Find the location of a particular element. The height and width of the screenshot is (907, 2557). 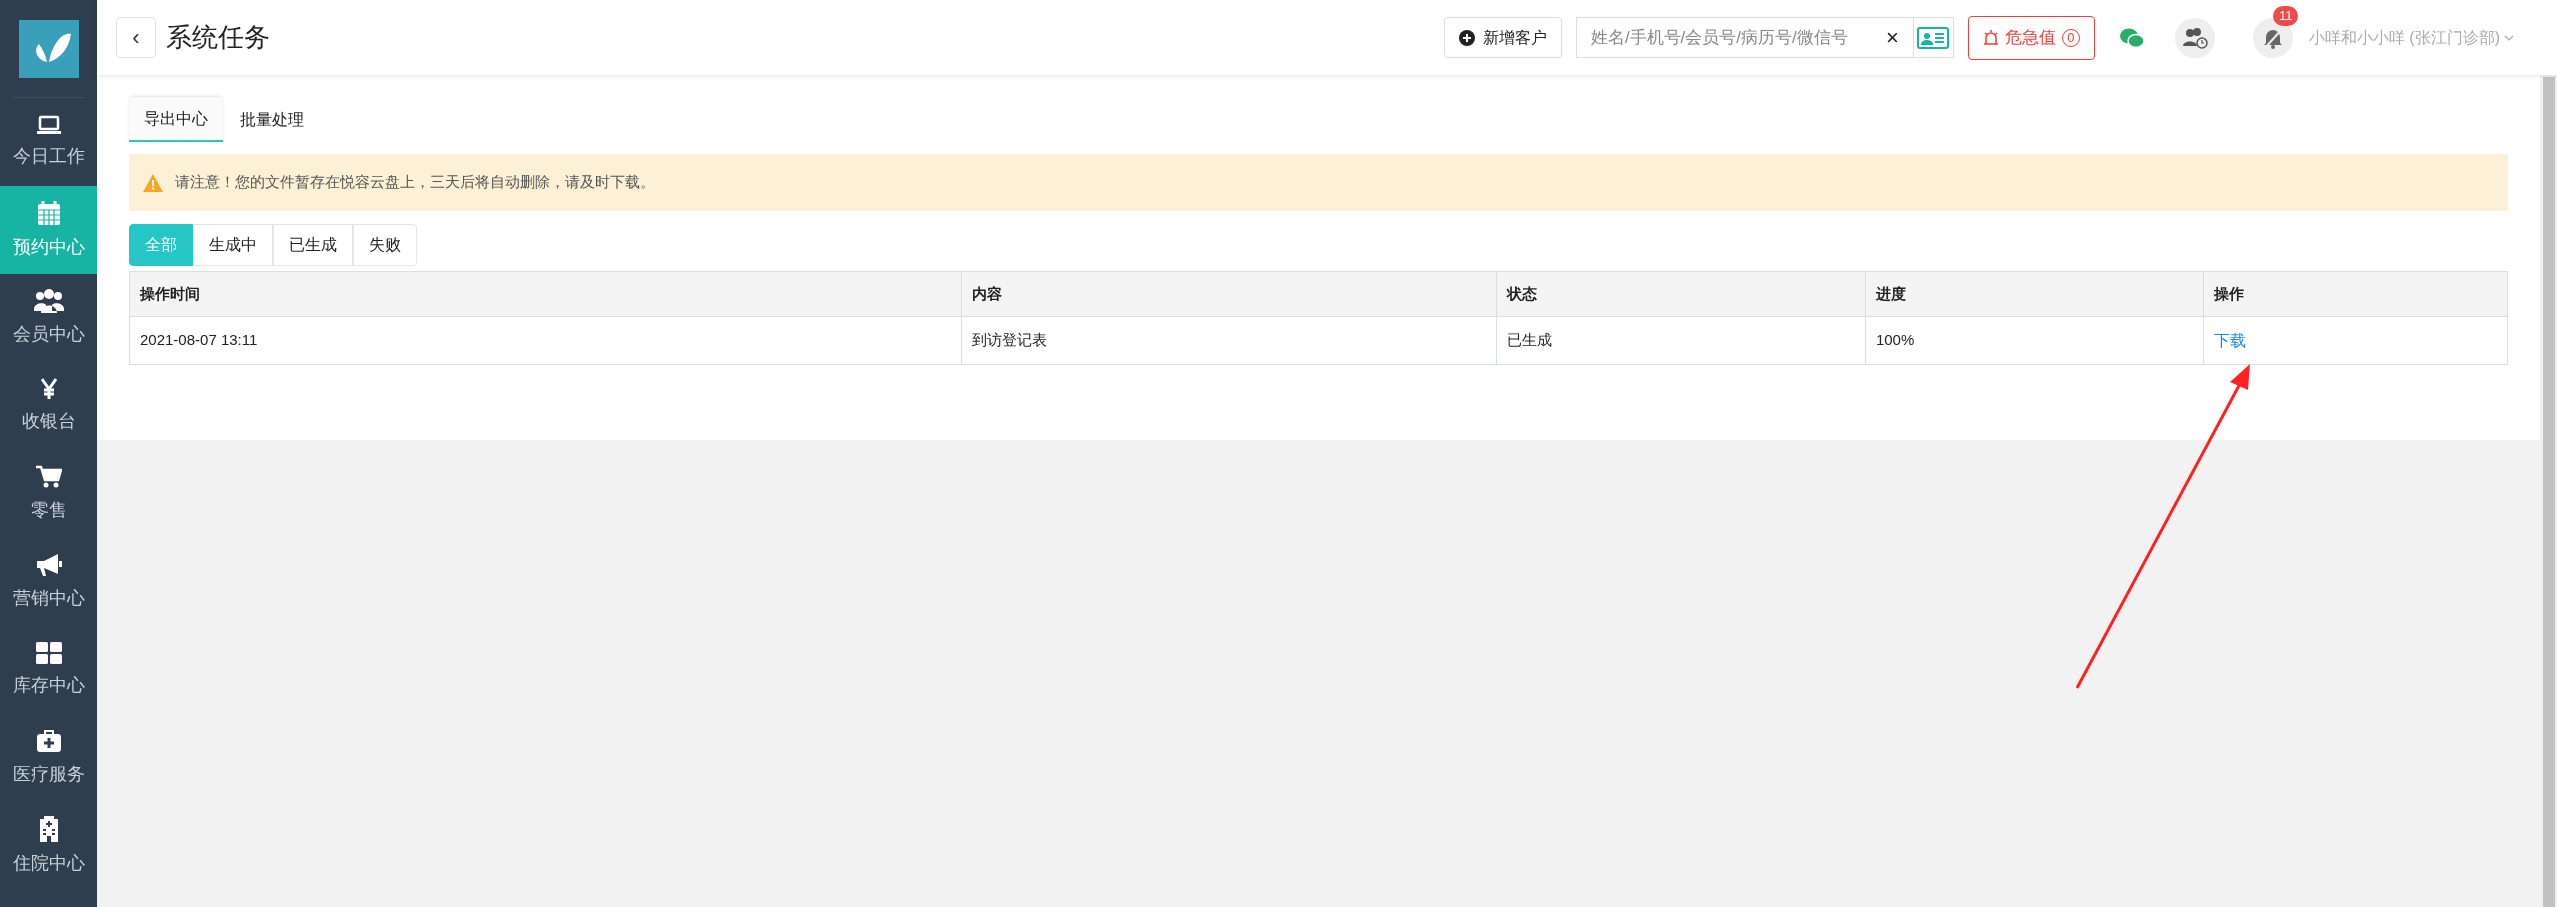

notification-badge: 11 is located at coordinates (2285, 15).